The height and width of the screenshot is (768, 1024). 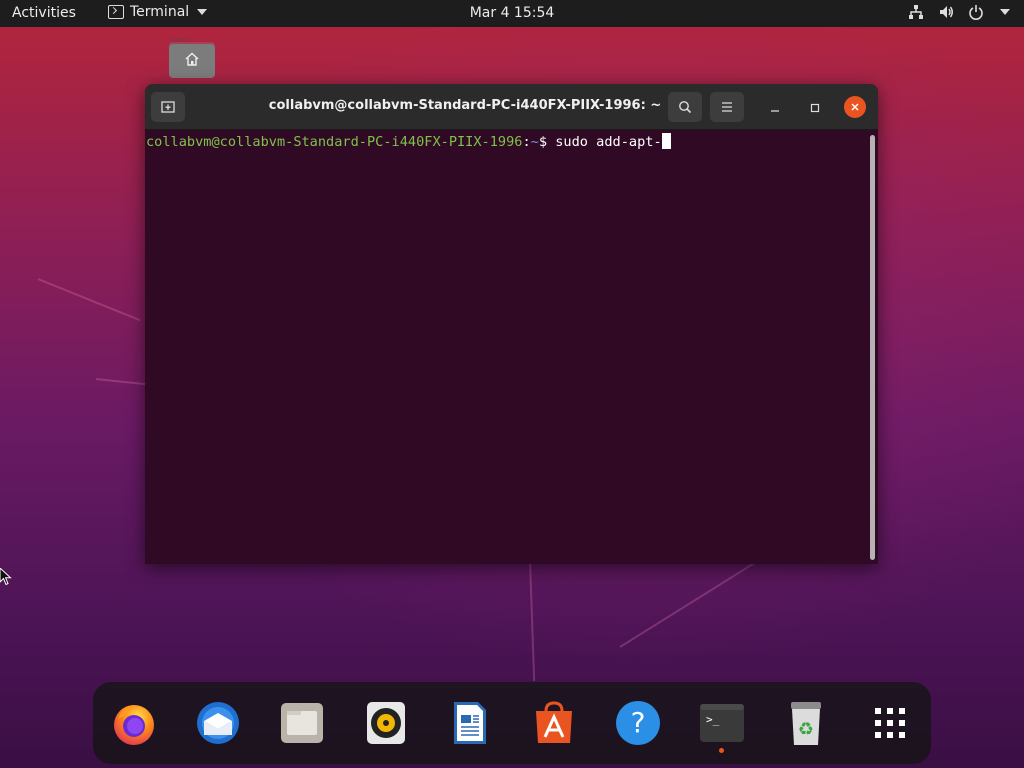 I want to click on dock-firefox, so click(x=134, y=723).